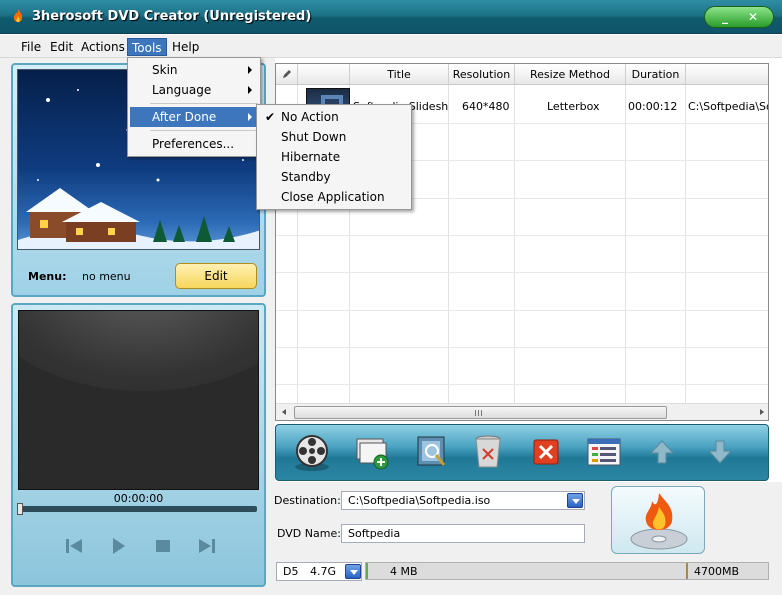  I want to click on menu-tools: Tools, so click(147, 47).